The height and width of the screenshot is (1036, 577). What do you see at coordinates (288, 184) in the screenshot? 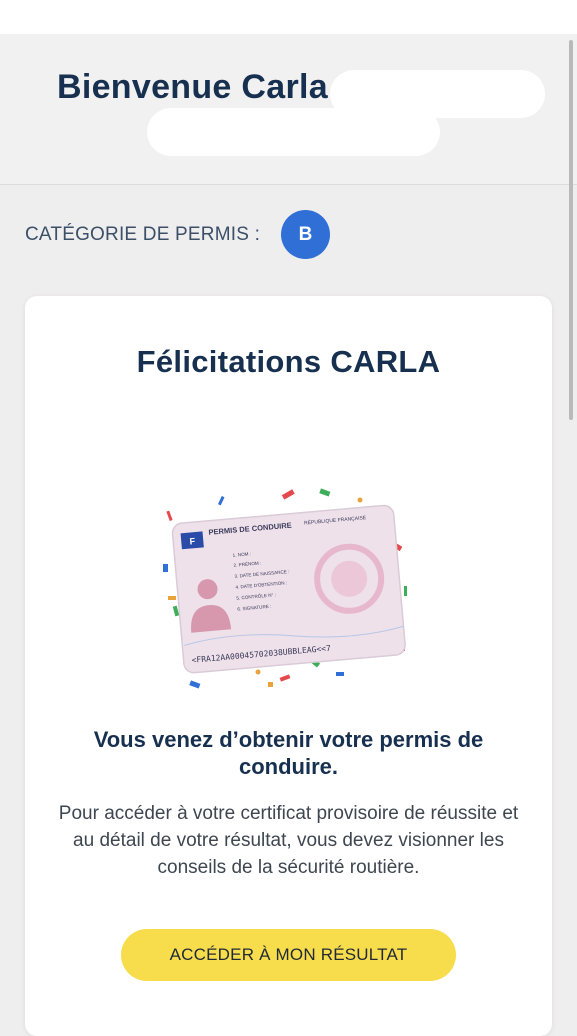
I see `divider` at bounding box center [288, 184].